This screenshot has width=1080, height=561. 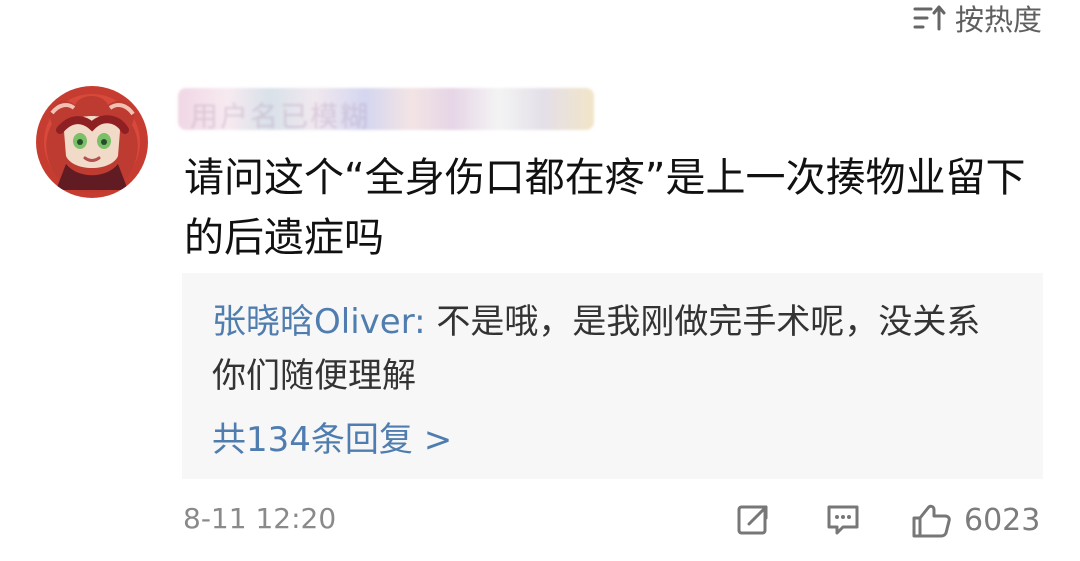 What do you see at coordinates (260, 518) in the screenshot?
I see `comment-time: 8-11 12:20` at bounding box center [260, 518].